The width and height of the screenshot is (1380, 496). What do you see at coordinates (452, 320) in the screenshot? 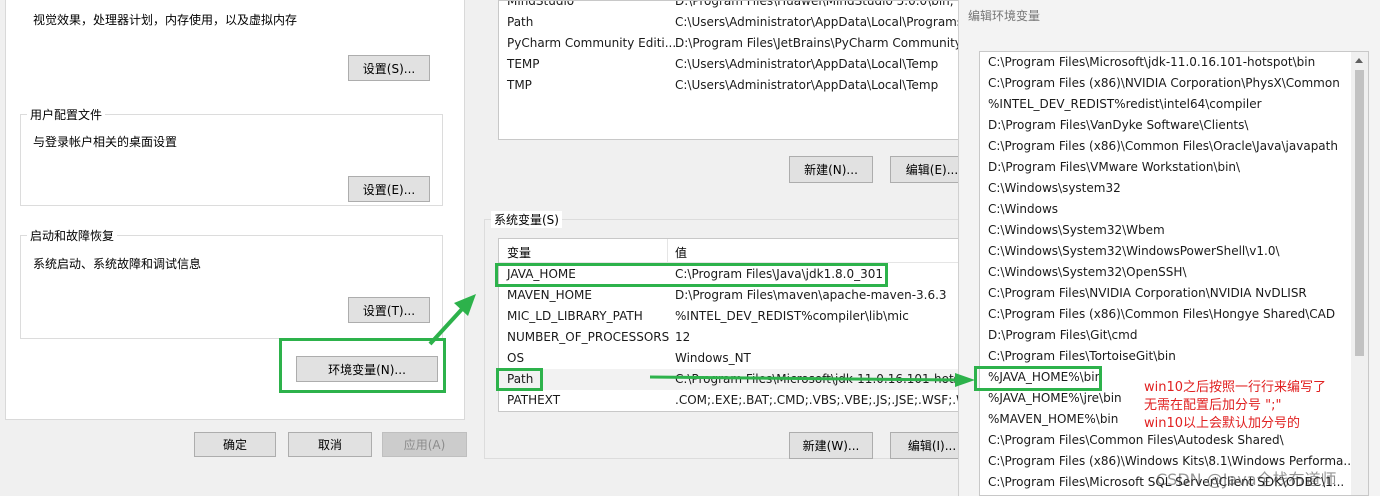
I see `arrow-env-to-sysvars` at bounding box center [452, 320].